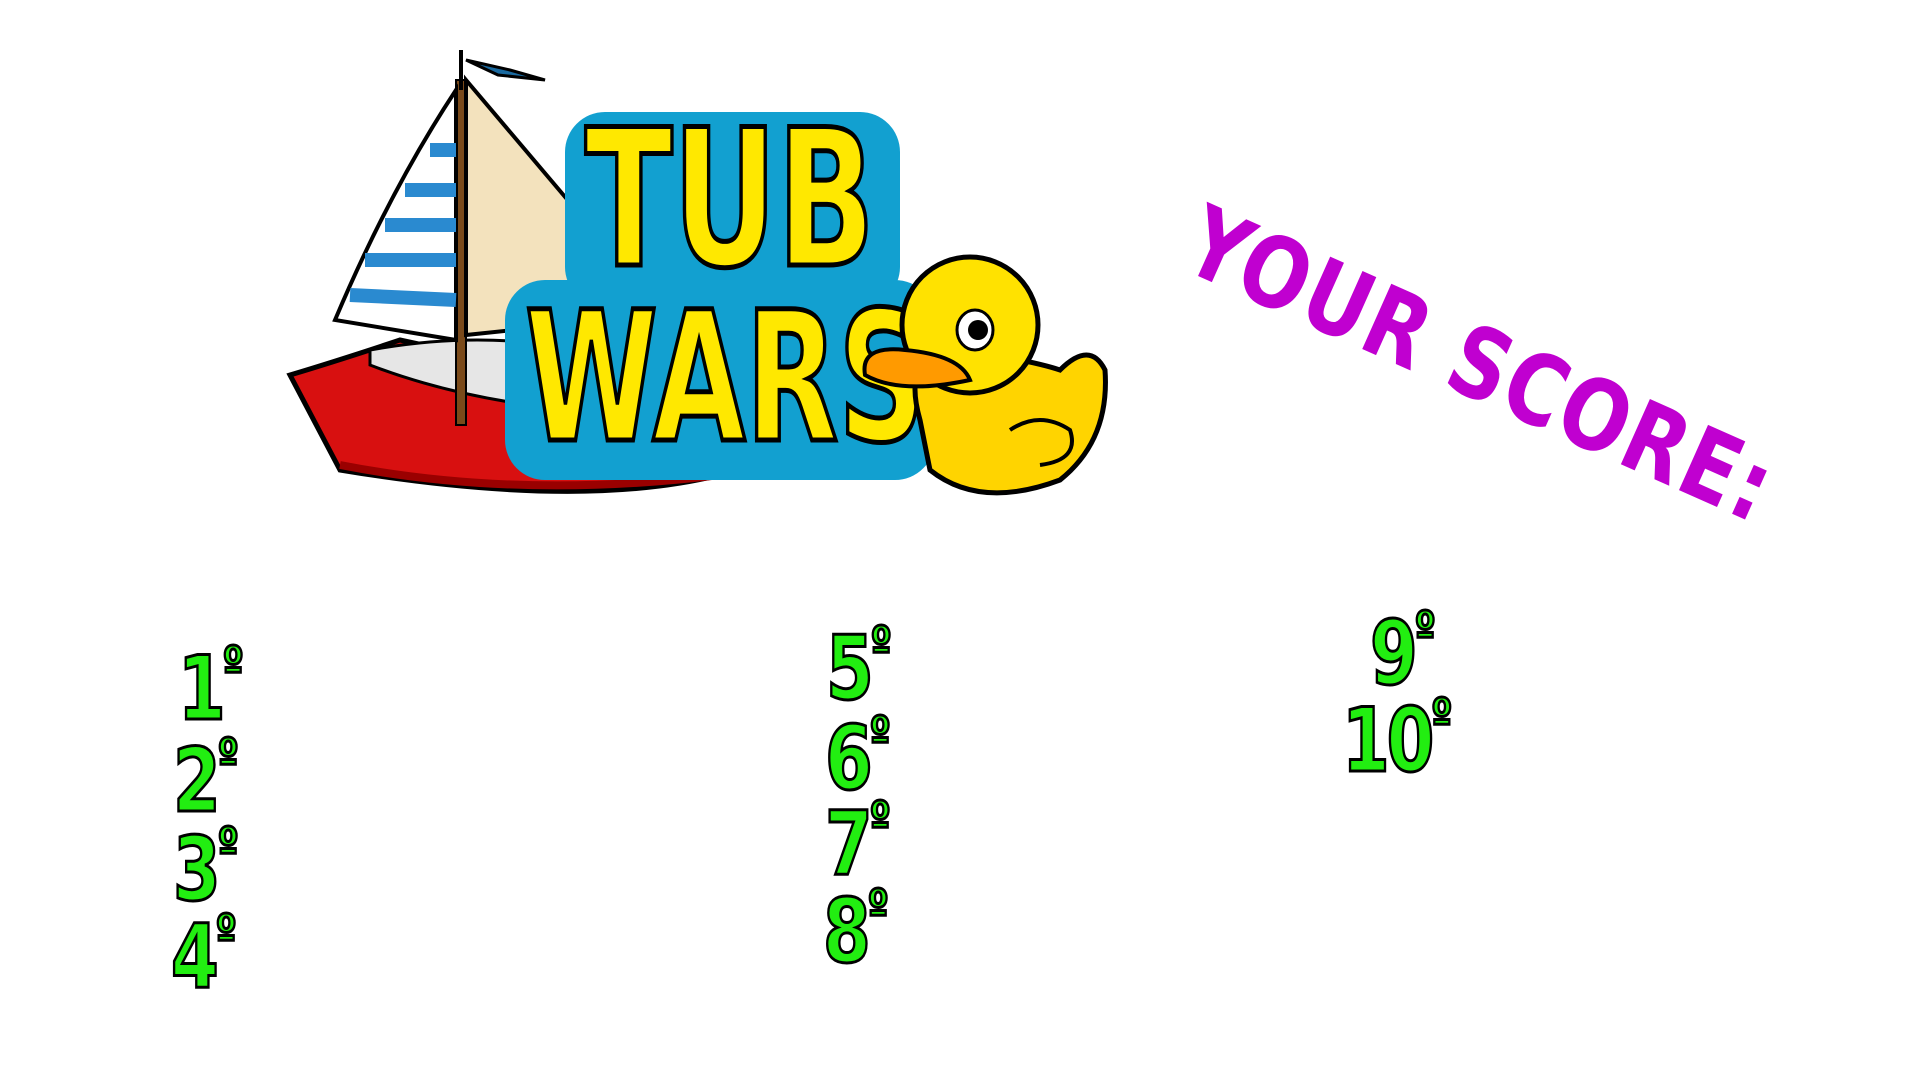 This screenshot has height=1080, width=1920. I want to click on title-plate: TUB WARS, so click(720, 286).